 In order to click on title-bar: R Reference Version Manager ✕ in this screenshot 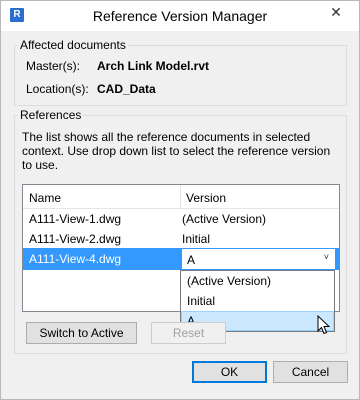, I will do `click(180, 16)`.